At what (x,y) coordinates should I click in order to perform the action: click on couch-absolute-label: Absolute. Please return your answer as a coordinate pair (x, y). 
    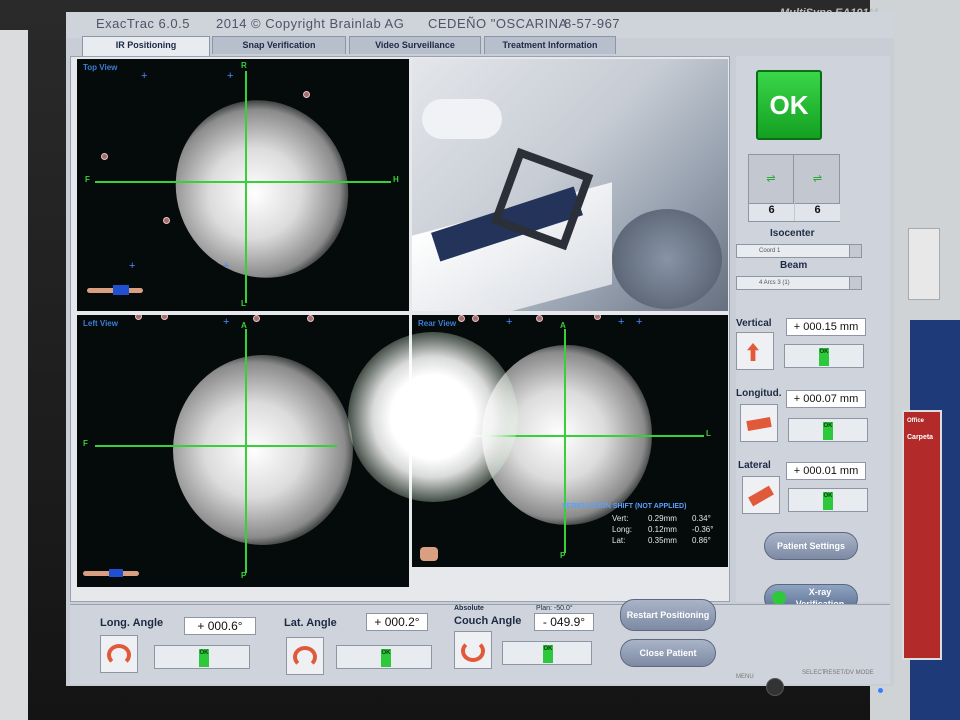
    Looking at the image, I should click on (469, 608).